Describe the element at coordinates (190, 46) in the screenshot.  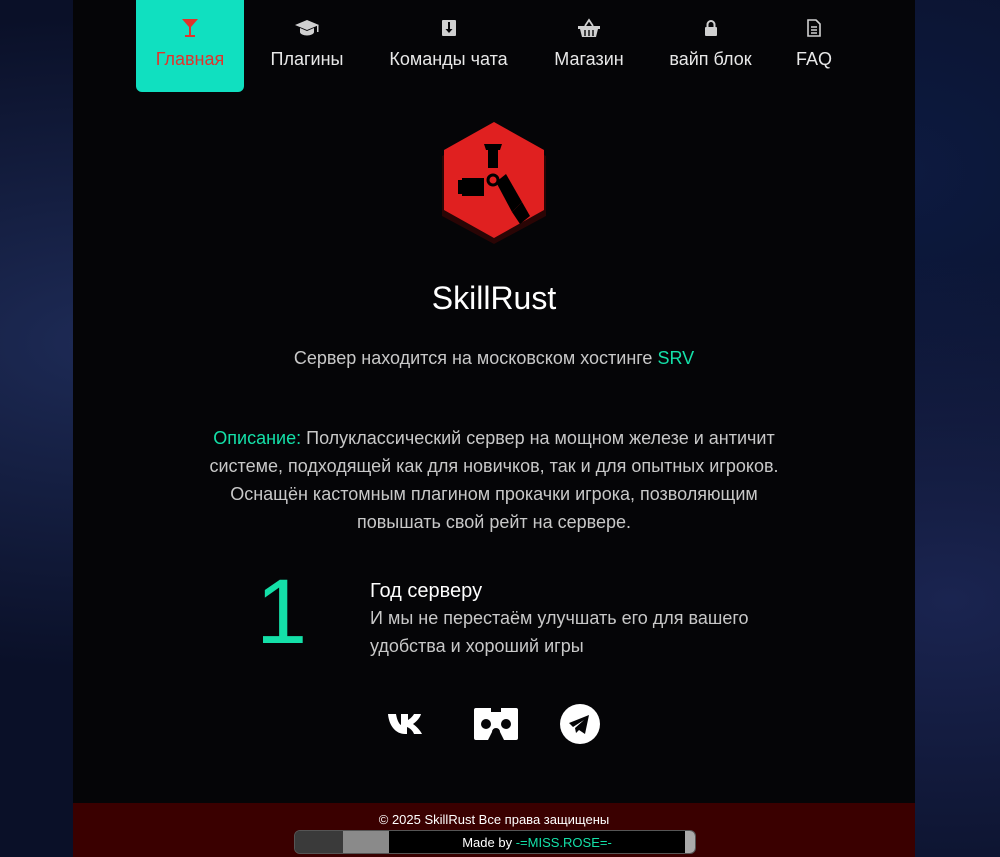
I see `nav-item-home: Главная` at that location.